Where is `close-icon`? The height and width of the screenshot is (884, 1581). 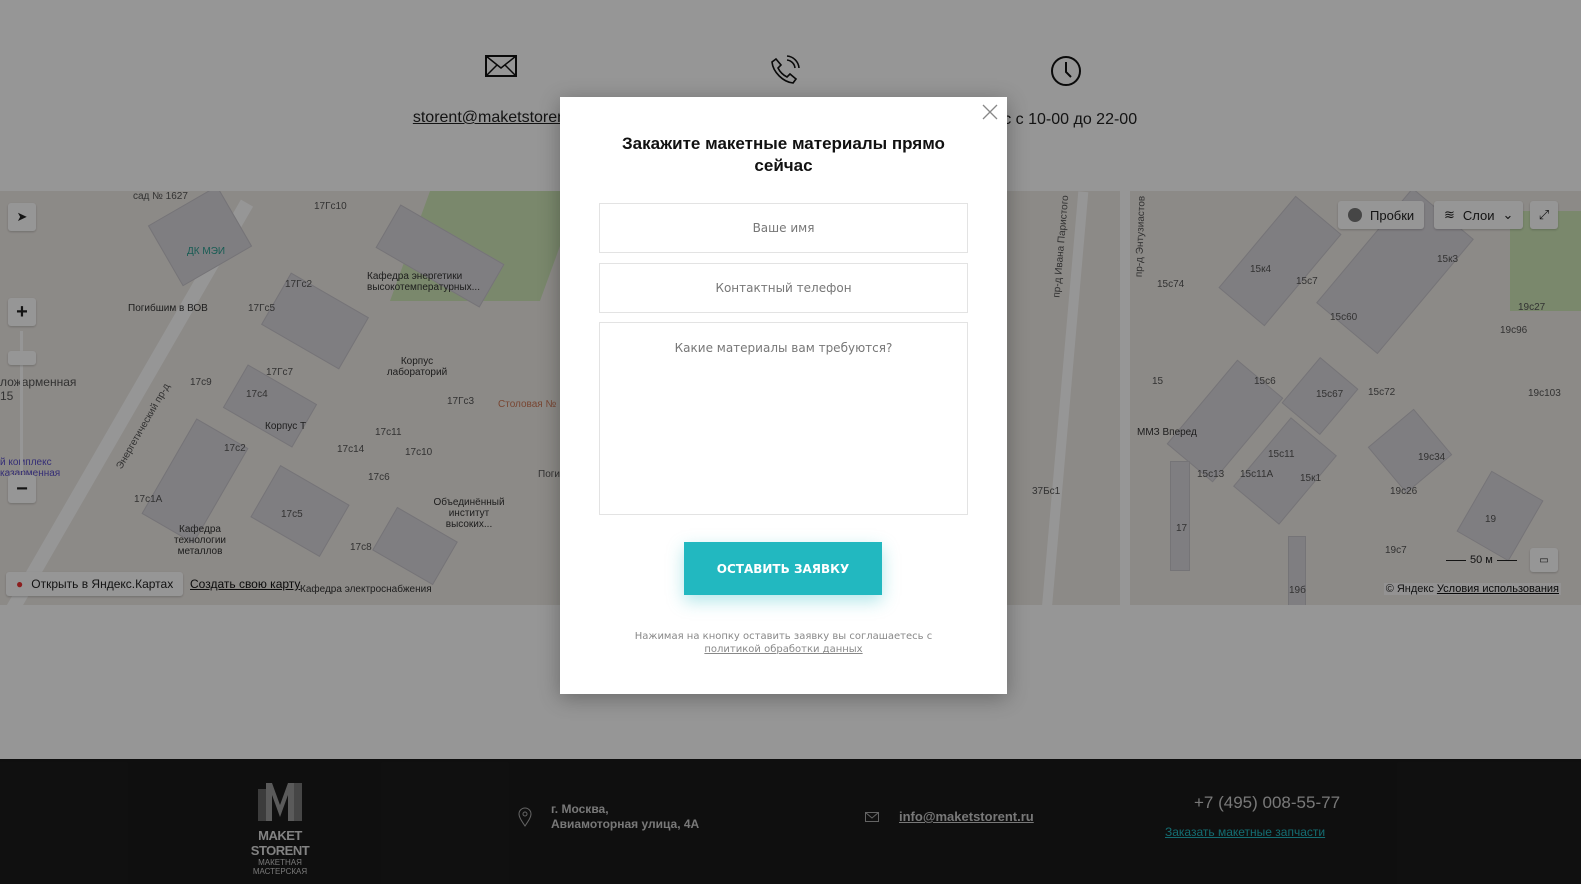 close-icon is located at coordinates (990, 112).